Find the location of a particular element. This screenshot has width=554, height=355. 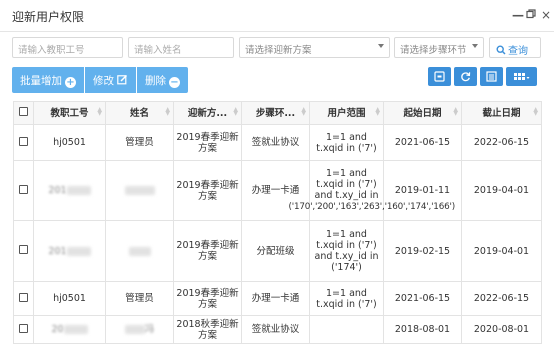

column-header-label: 姓名 is located at coordinates (139, 113).